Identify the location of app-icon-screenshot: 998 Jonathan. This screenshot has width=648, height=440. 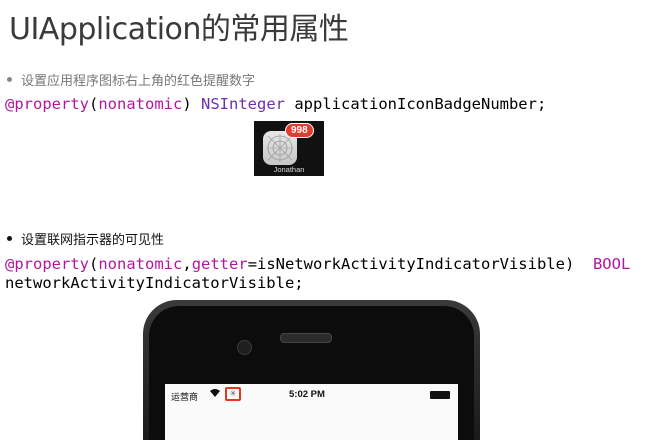
(289, 148).